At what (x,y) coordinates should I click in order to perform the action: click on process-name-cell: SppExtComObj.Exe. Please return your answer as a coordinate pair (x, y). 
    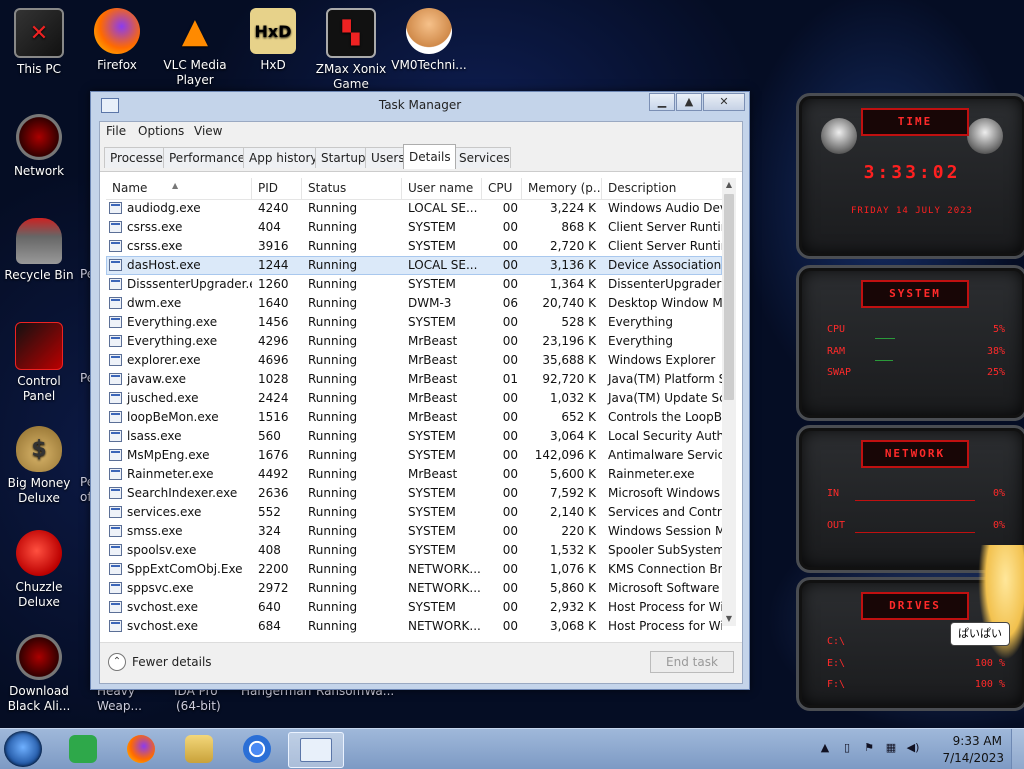
    Looking at the image, I should click on (185, 569).